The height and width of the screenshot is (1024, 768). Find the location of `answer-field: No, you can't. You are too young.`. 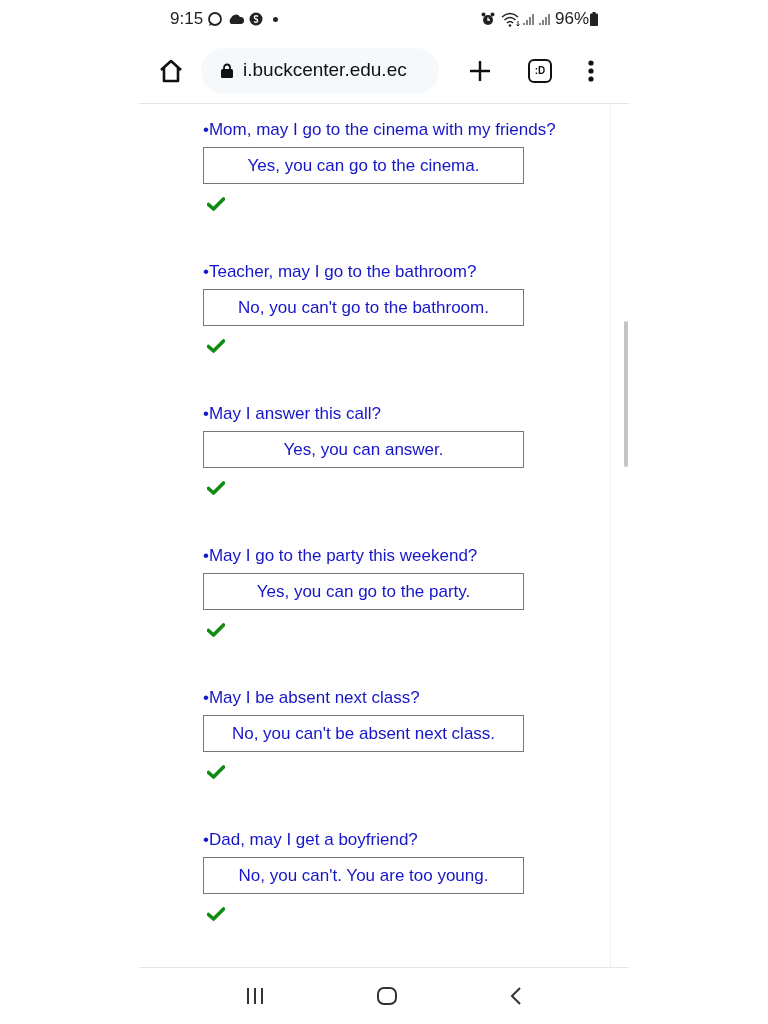

answer-field: No, you can't. You are too young. is located at coordinates (363, 875).